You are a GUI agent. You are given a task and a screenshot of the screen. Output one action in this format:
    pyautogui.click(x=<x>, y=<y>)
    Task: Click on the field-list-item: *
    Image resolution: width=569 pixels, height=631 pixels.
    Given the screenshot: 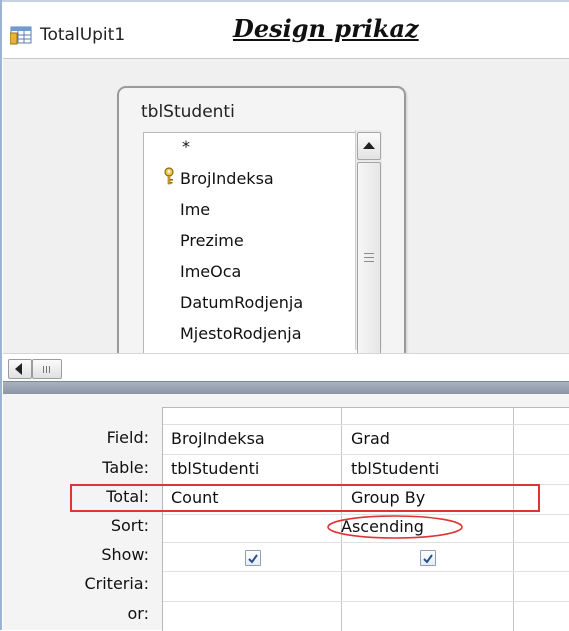 What is the action you would take?
    pyautogui.click(x=186, y=146)
    